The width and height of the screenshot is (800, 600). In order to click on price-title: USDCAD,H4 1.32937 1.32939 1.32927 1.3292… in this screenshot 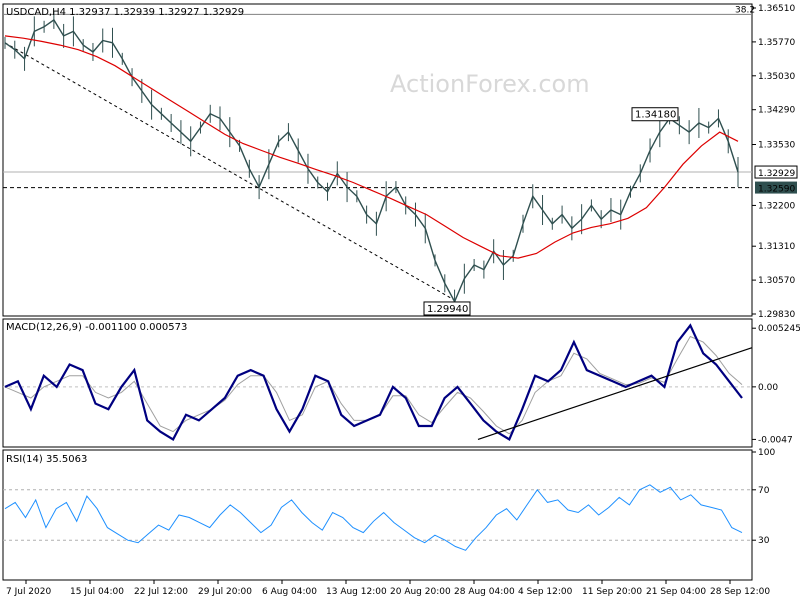, I will do `click(125, 12)`.